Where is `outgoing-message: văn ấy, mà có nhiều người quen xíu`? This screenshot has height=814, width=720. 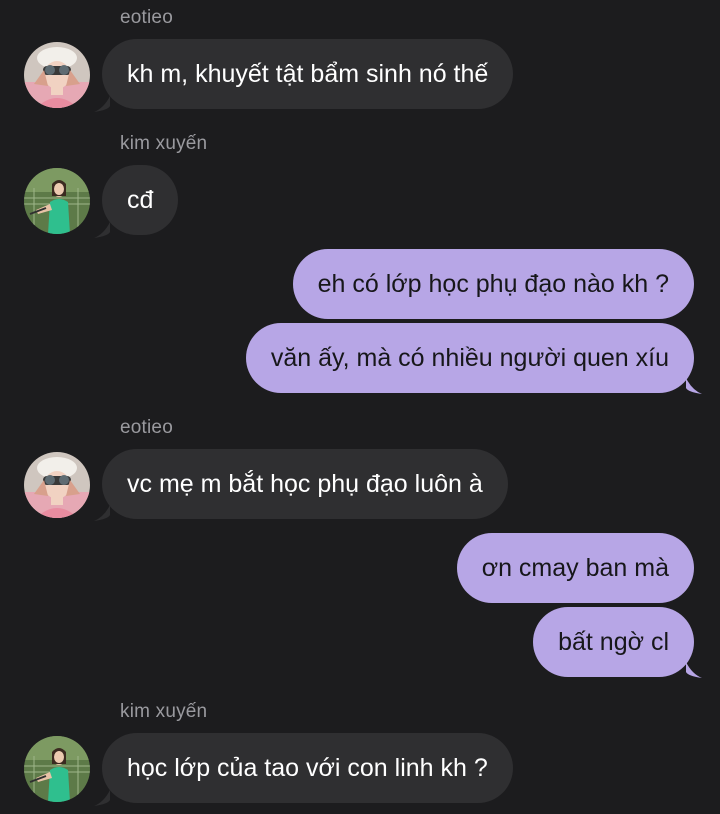 outgoing-message: văn ấy, mà có nhiều người quen xíu is located at coordinates (469, 358).